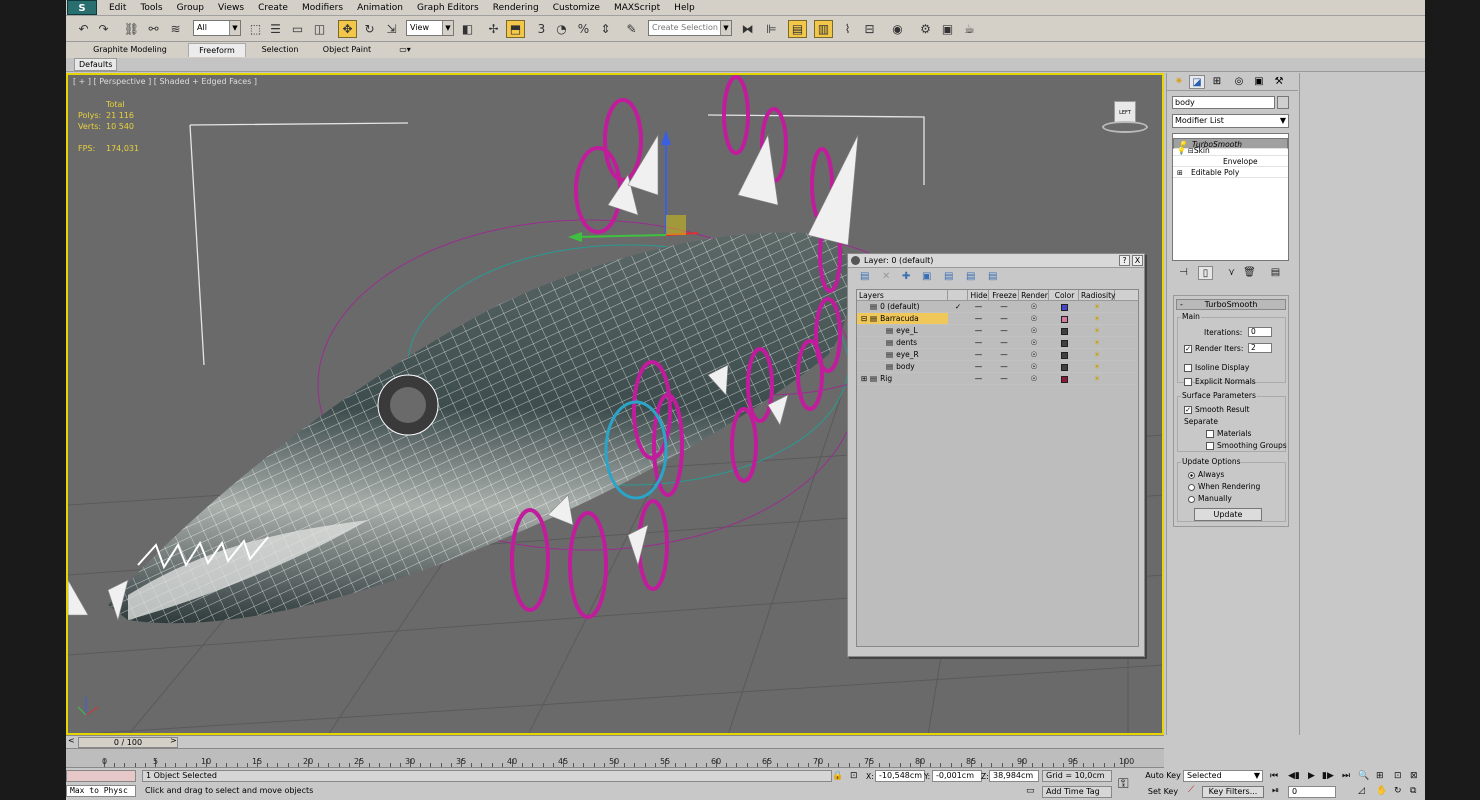 The width and height of the screenshot is (1480, 800). What do you see at coordinates (1210, 434) in the screenshot?
I see `materials-checkbox` at bounding box center [1210, 434].